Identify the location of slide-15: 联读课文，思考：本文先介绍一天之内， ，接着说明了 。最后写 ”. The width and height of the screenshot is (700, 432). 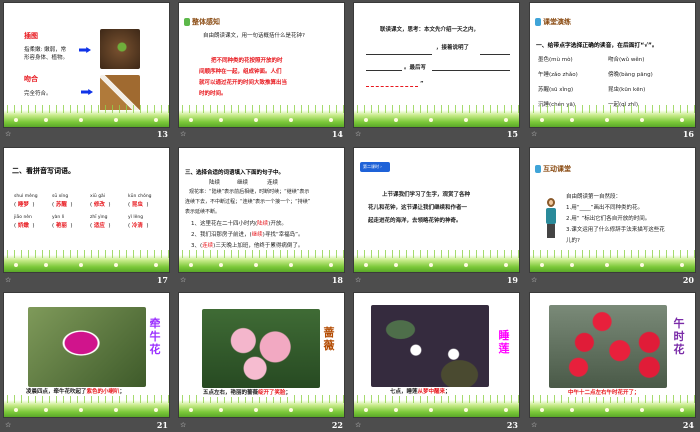
(436, 65).